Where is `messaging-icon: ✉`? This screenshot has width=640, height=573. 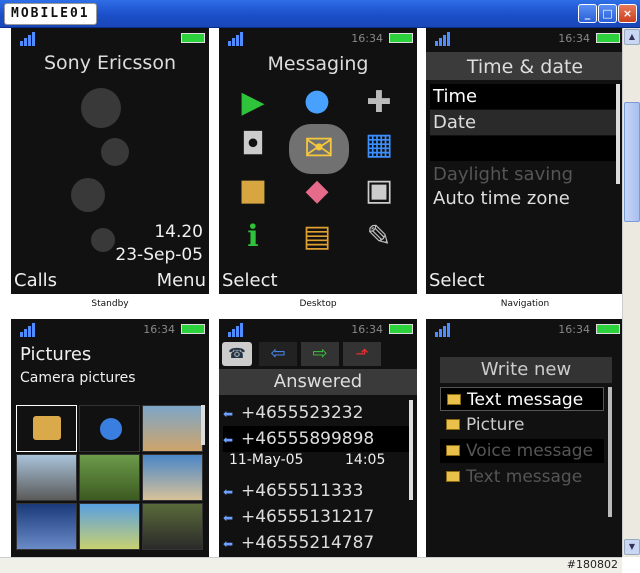
messaging-icon: ✉ is located at coordinates (319, 149).